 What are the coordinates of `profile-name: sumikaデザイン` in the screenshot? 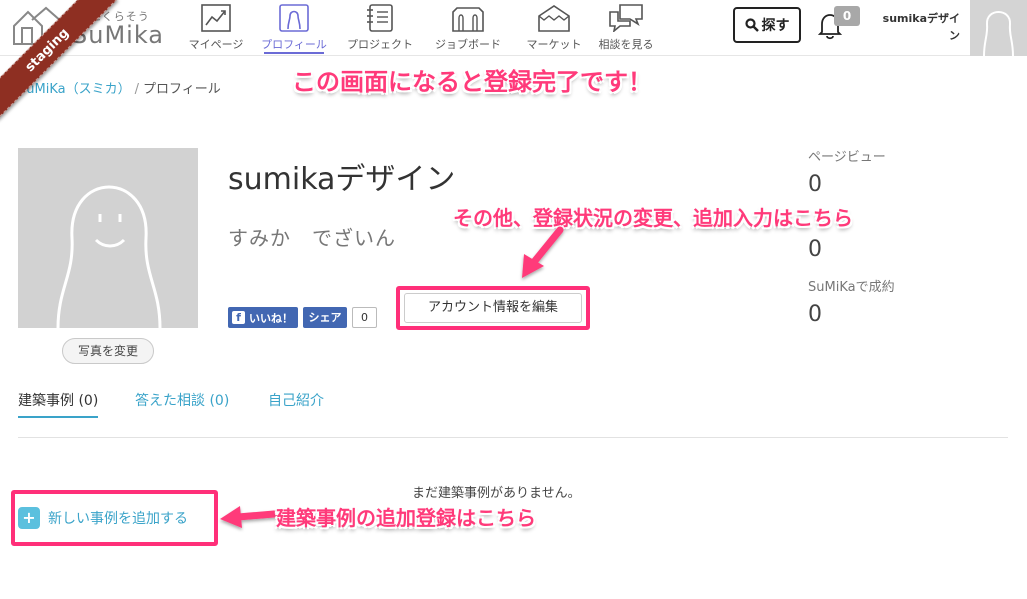 It's located at (342, 179).